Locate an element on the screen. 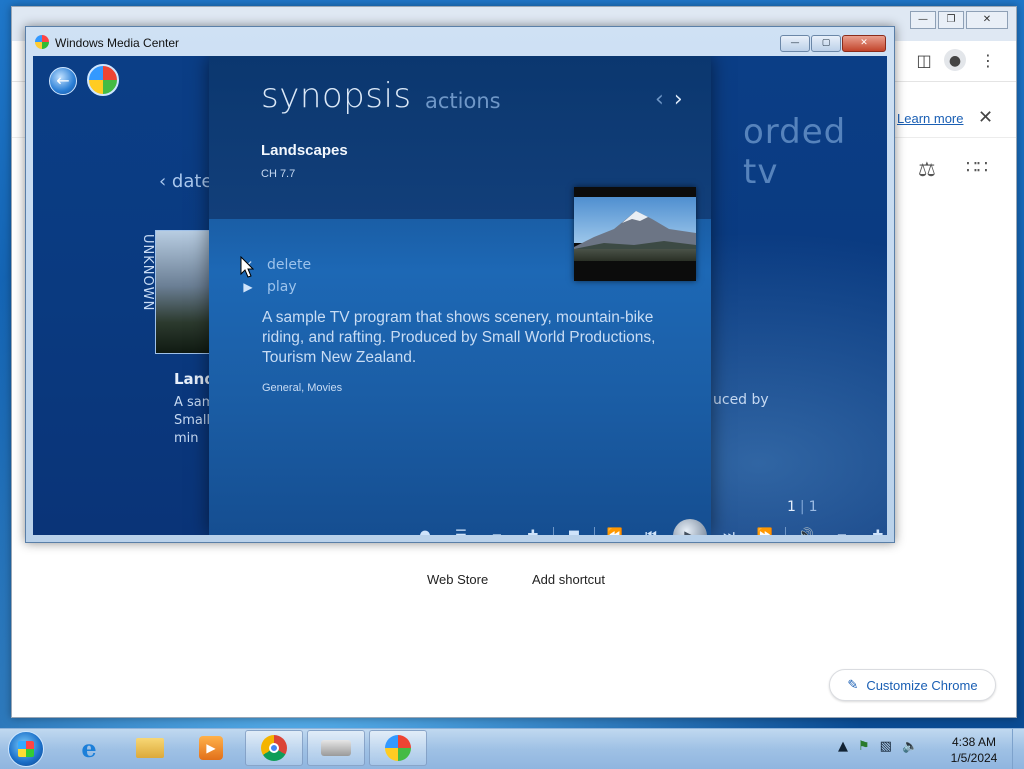  window-title: Windows Media Center is located at coordinates (117, 43).